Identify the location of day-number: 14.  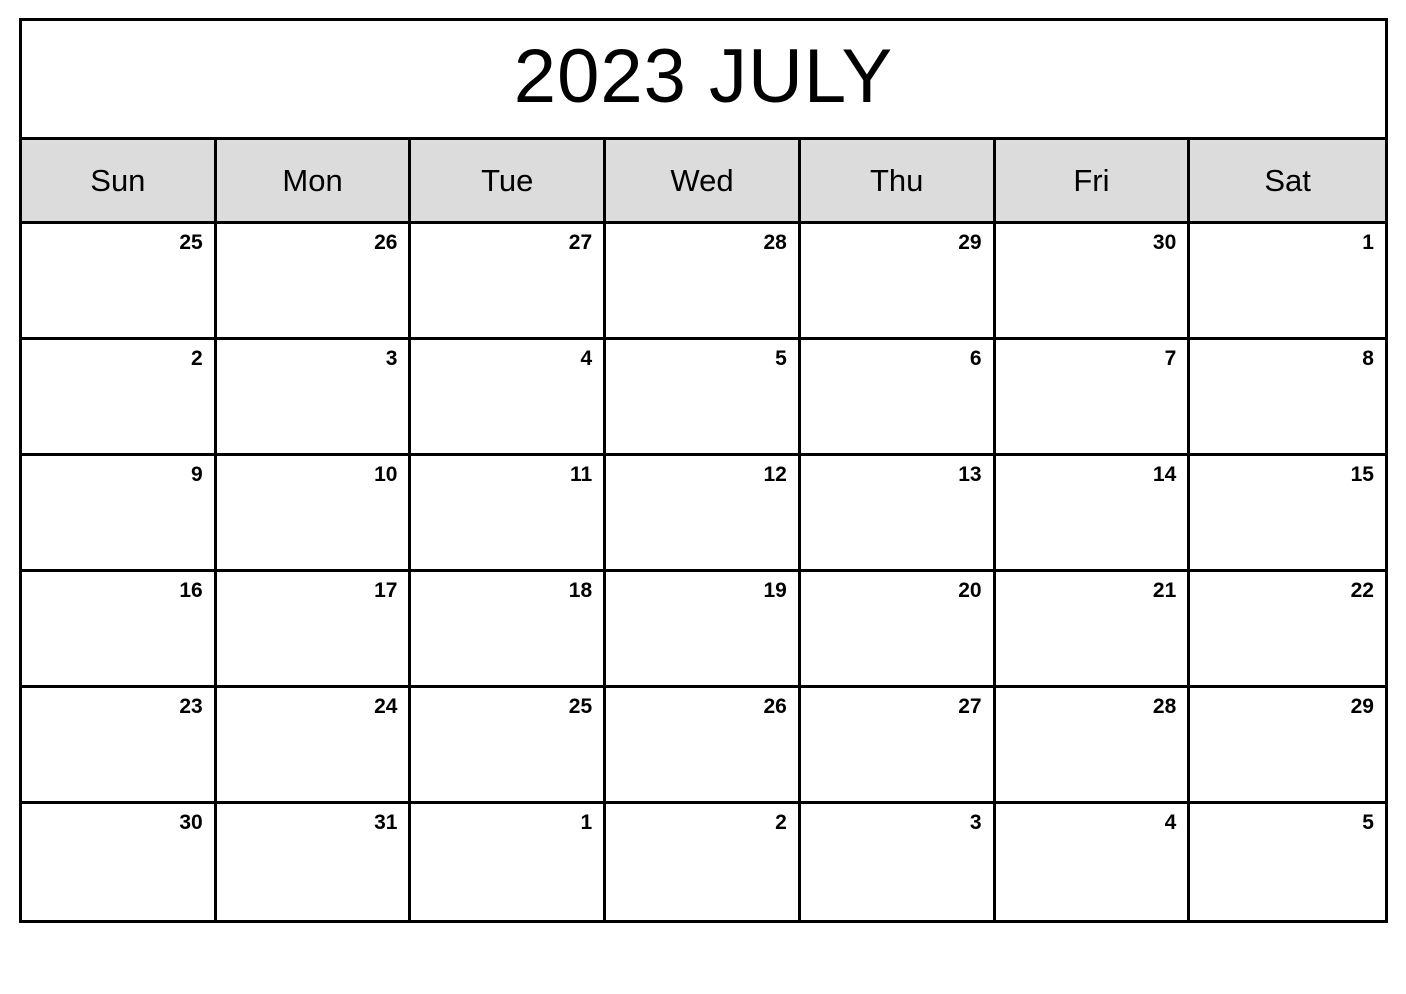
(1164, 474).